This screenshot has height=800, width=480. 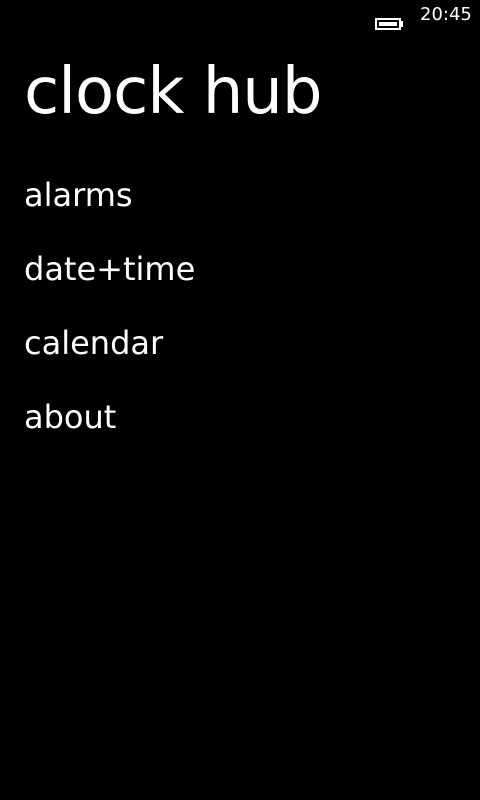 I want to click on menu-item-calendar: calendar, so click(x=109, y=355).